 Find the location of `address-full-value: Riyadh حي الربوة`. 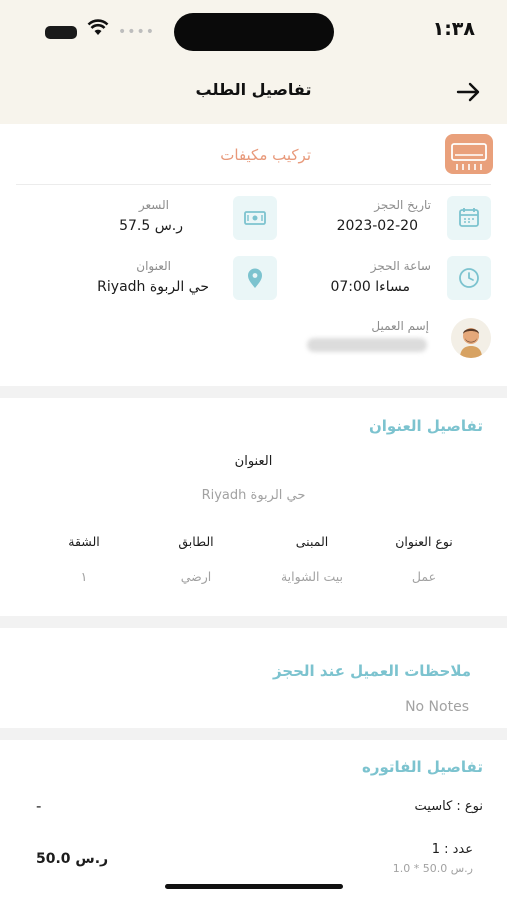

address-full-value: Riyadh حي الربوة is located at coordinates (253, 495).